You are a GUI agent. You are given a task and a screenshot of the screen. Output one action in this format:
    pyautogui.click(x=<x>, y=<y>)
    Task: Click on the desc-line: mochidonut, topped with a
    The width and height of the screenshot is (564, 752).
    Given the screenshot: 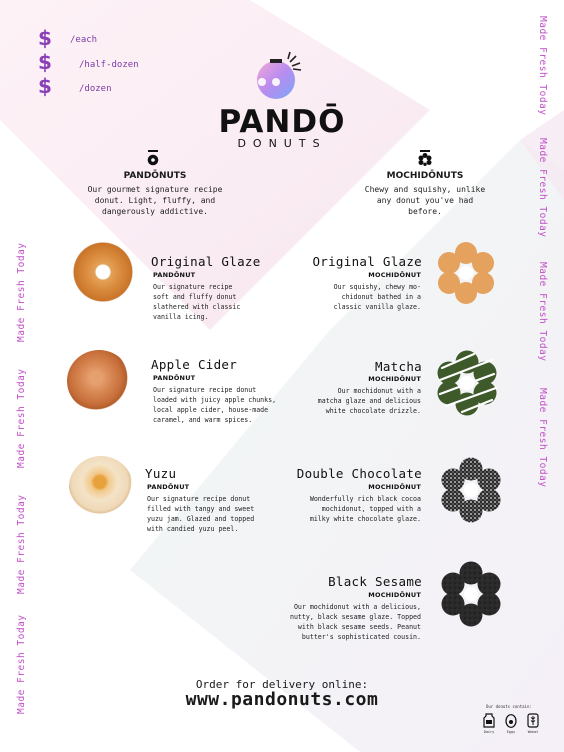 What is the action you would take?
    pyautogui.click(x=371, y=509)
    